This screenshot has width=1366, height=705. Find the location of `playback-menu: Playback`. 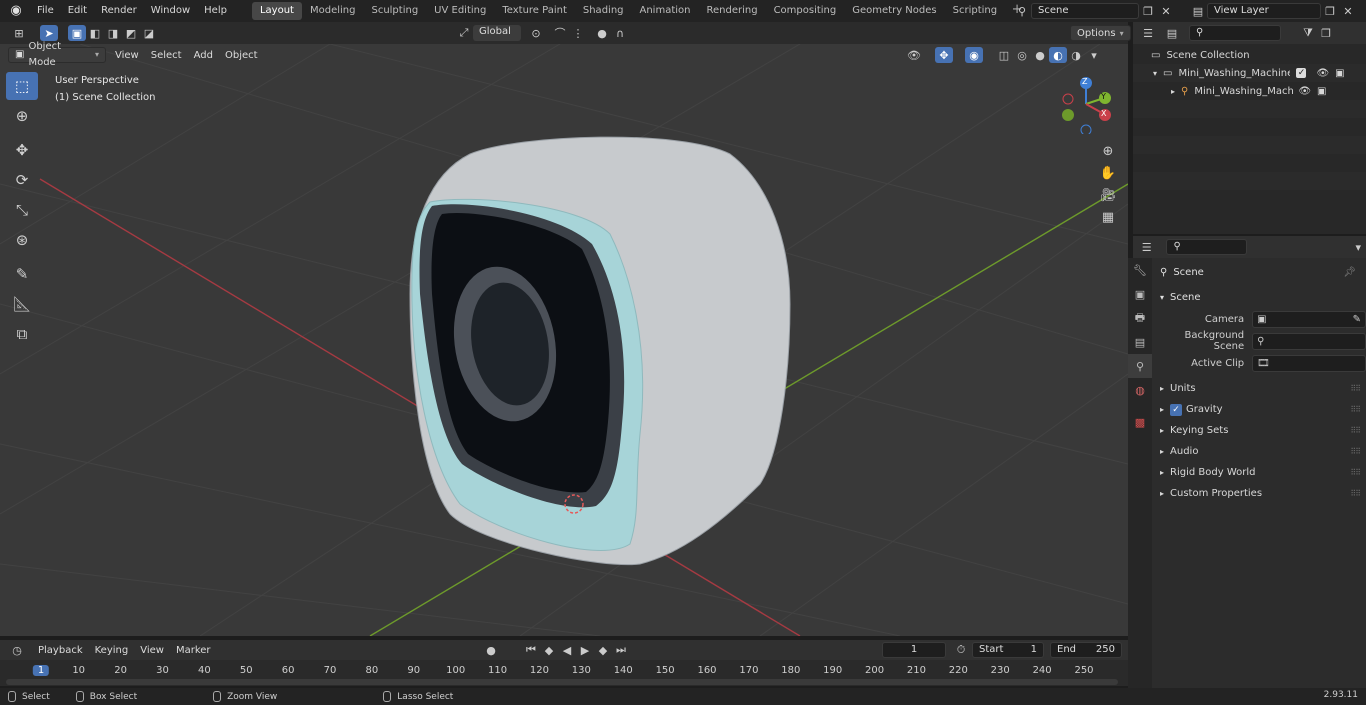

playback-menu: Playback is located at coordinates (60, 650).